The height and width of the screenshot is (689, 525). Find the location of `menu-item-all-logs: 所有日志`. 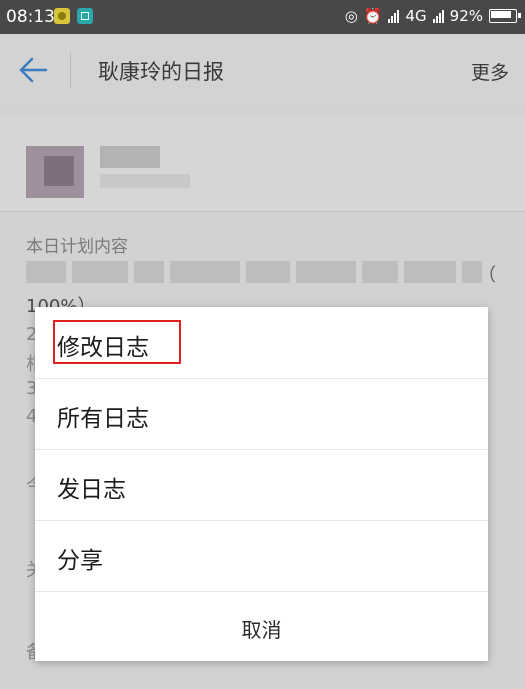

menu-item-all-logs: 所有日志 is located at coordinates (261, 414).